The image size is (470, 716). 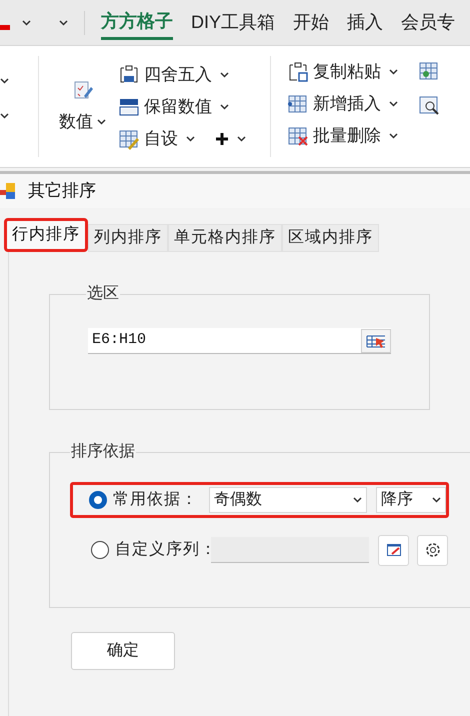 What do you see at coordinates (82, 106) in the screenshot?
I see `value-button: 数值` at bounding box center [82, 106].